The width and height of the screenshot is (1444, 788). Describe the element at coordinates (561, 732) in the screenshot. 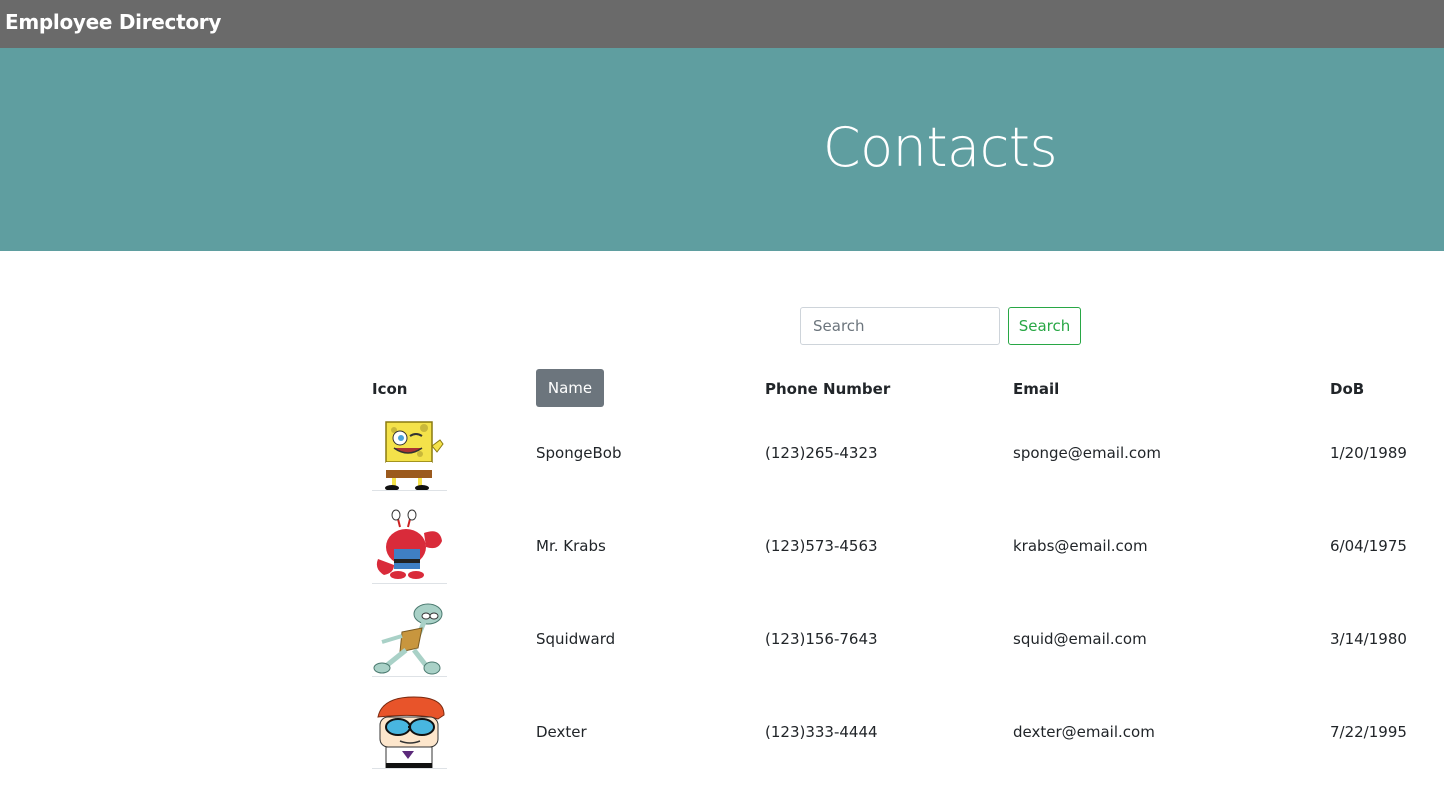

I see `employee-name: Dexter` at that location.